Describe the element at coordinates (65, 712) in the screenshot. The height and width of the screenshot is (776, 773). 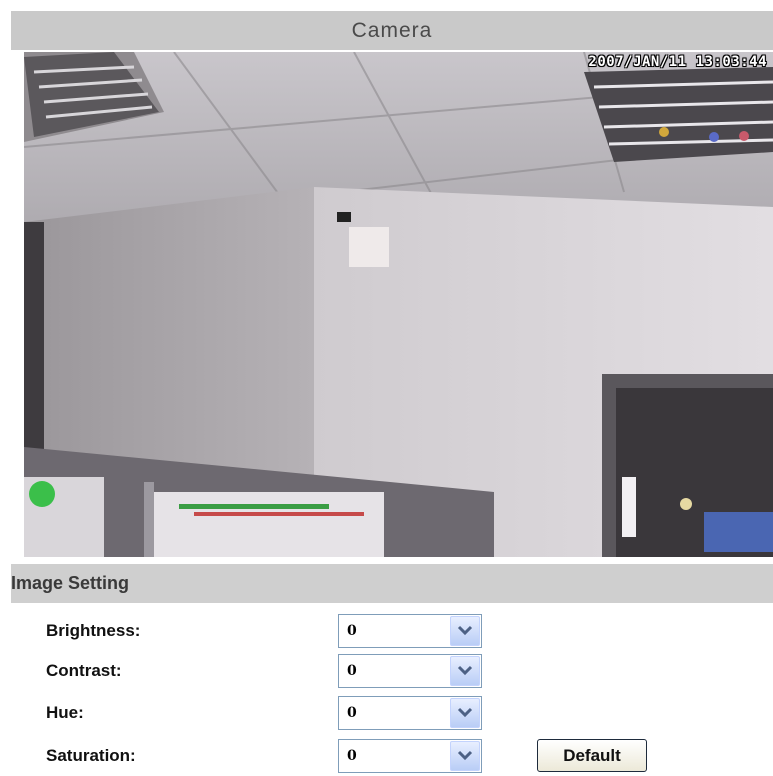
I see `hue-label: Hue:` at that location.